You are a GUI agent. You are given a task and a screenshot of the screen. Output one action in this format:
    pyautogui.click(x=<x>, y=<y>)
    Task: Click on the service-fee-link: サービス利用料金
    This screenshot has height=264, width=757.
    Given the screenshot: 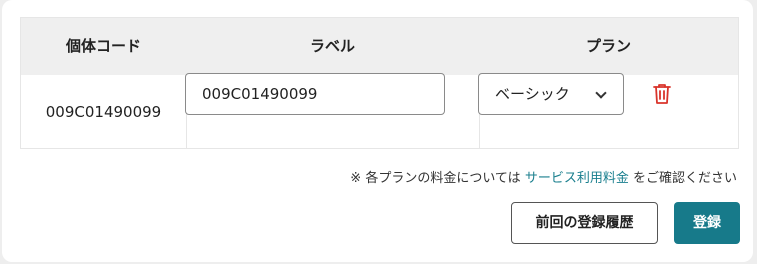 What is the action you would take?
    pyautogui.click(x=577, y=178)
    